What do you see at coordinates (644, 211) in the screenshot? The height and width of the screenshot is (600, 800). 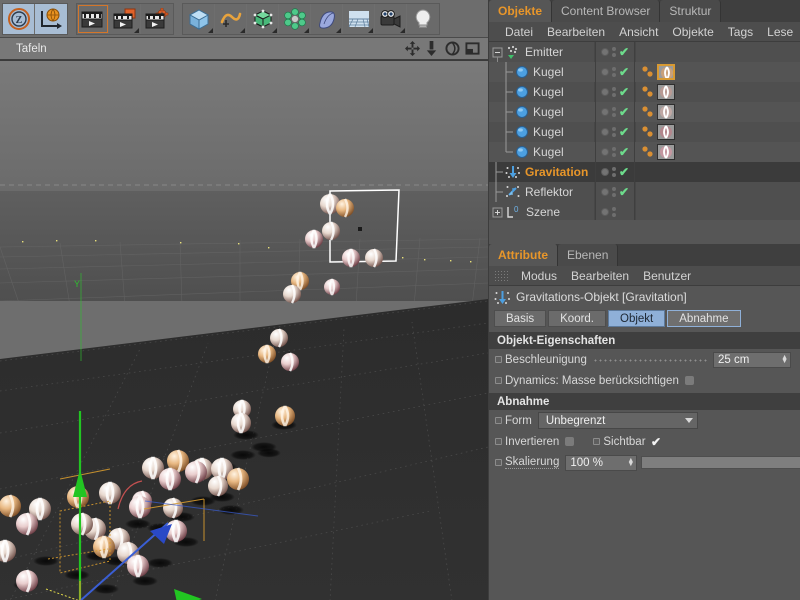 I see `object-row-szene: 0 Szene` at bounding box center [644, 211].